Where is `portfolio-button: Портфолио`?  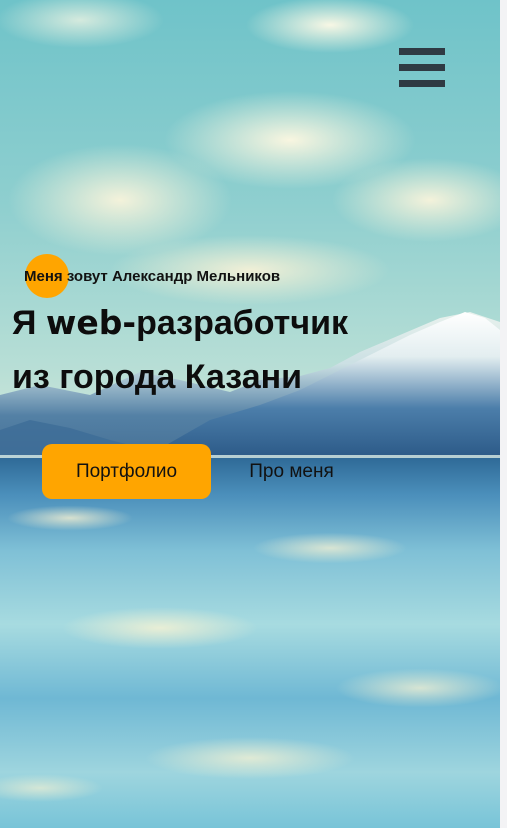 portfolio-button: Портфолио is located at coordinates (126, 471).